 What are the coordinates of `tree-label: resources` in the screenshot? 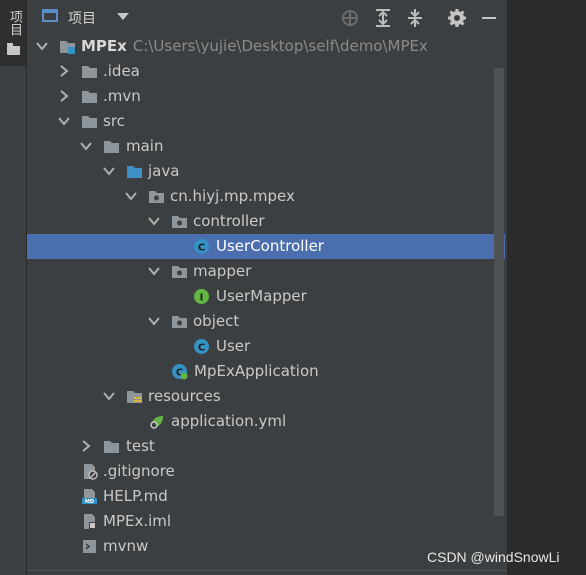 It's located at (184, 396).